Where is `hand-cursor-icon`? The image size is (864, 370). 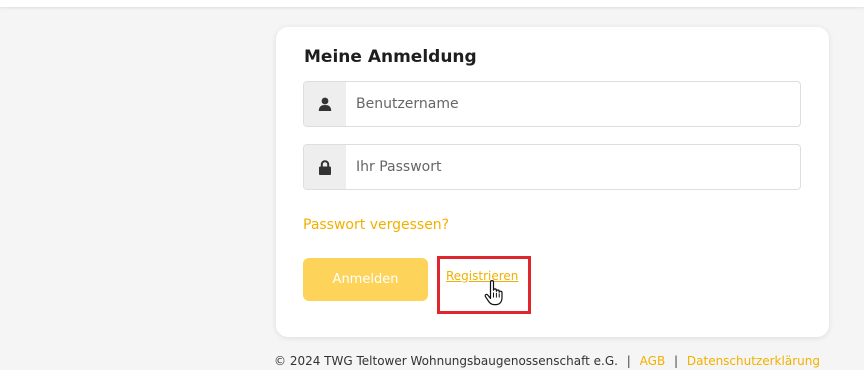 hand-cursor-icon is located at coordinates (493, 293).